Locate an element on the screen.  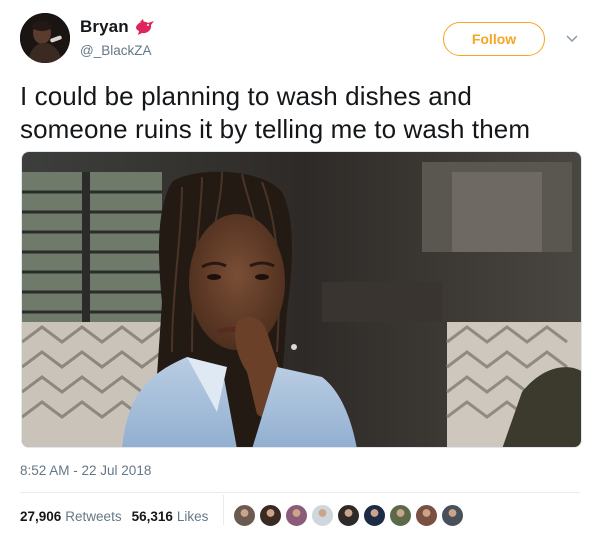
tweet-timestamp: 8:52 AM - 22 Jul 2018 is located at coordinates (85, 470).